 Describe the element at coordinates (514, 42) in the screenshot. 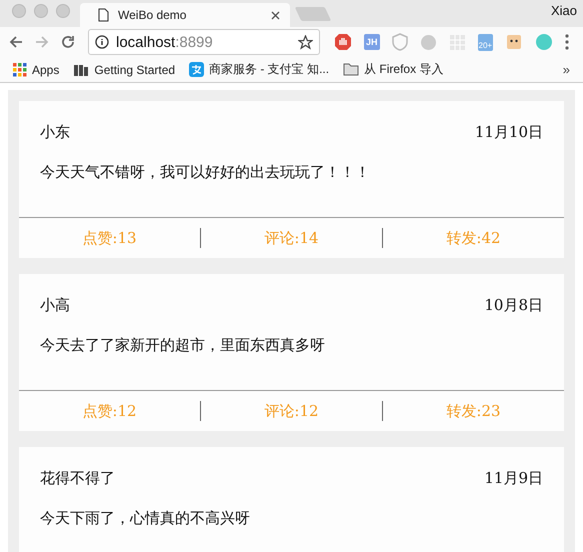

I see `smiley-icon` at that location.